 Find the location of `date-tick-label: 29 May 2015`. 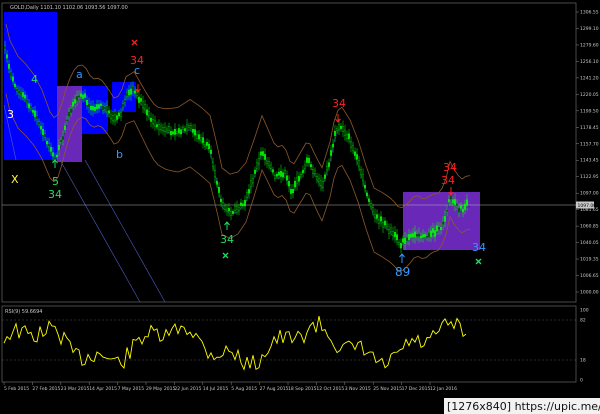

date-tick-label: 29 May 2015 is located at coordinates (160, 389).